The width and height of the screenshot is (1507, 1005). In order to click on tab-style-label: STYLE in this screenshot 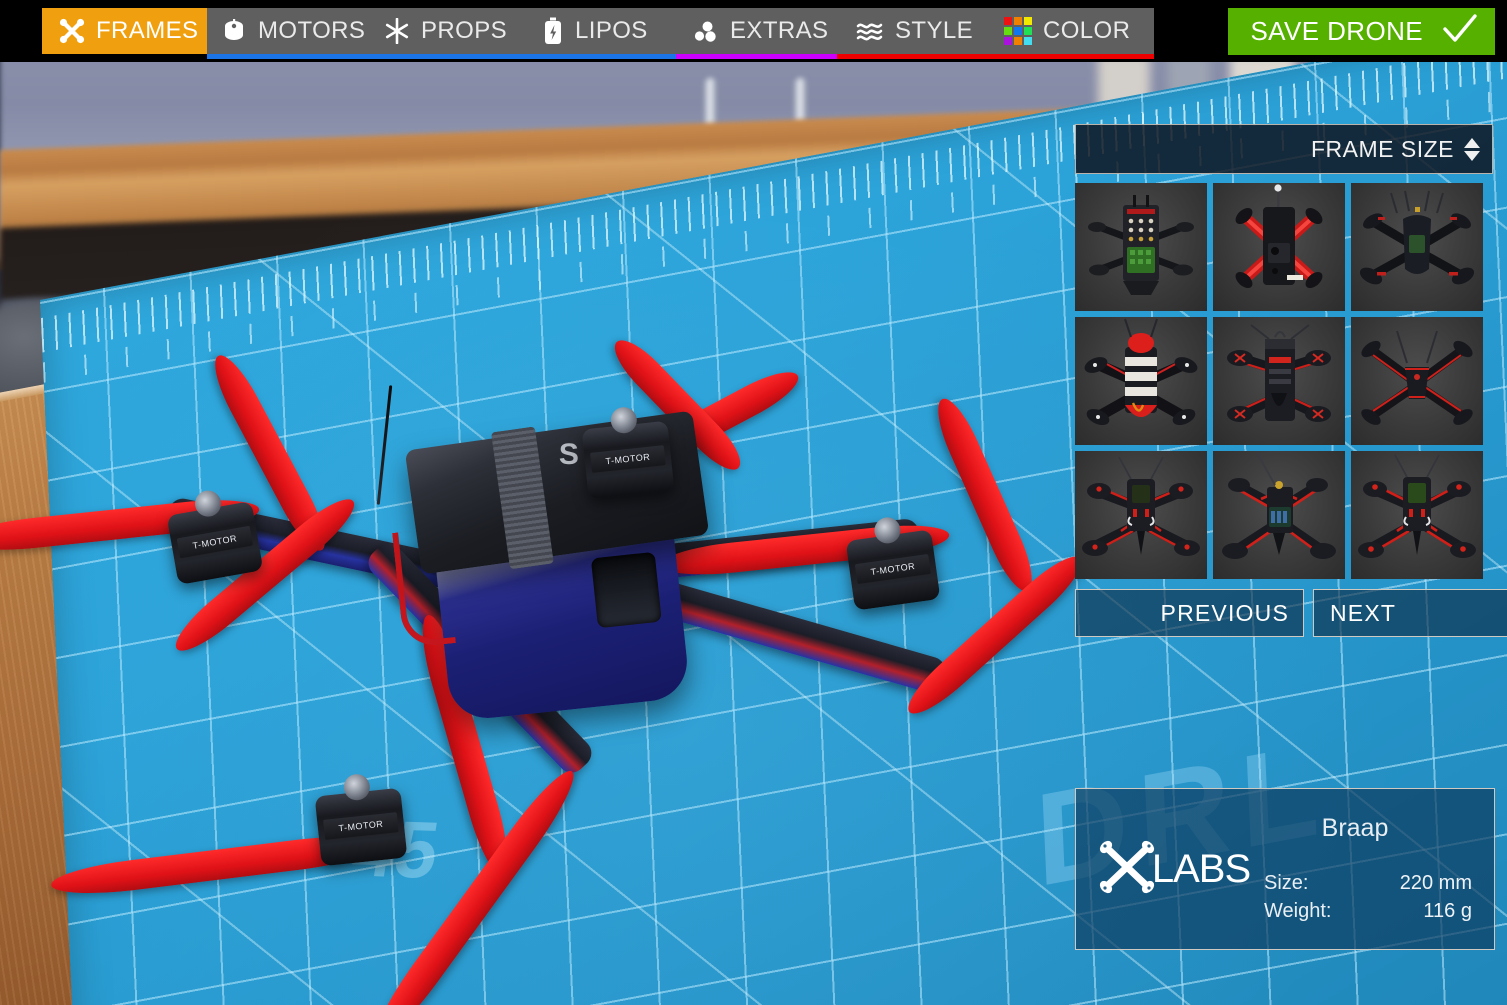, I will do `click(934, 30)`.